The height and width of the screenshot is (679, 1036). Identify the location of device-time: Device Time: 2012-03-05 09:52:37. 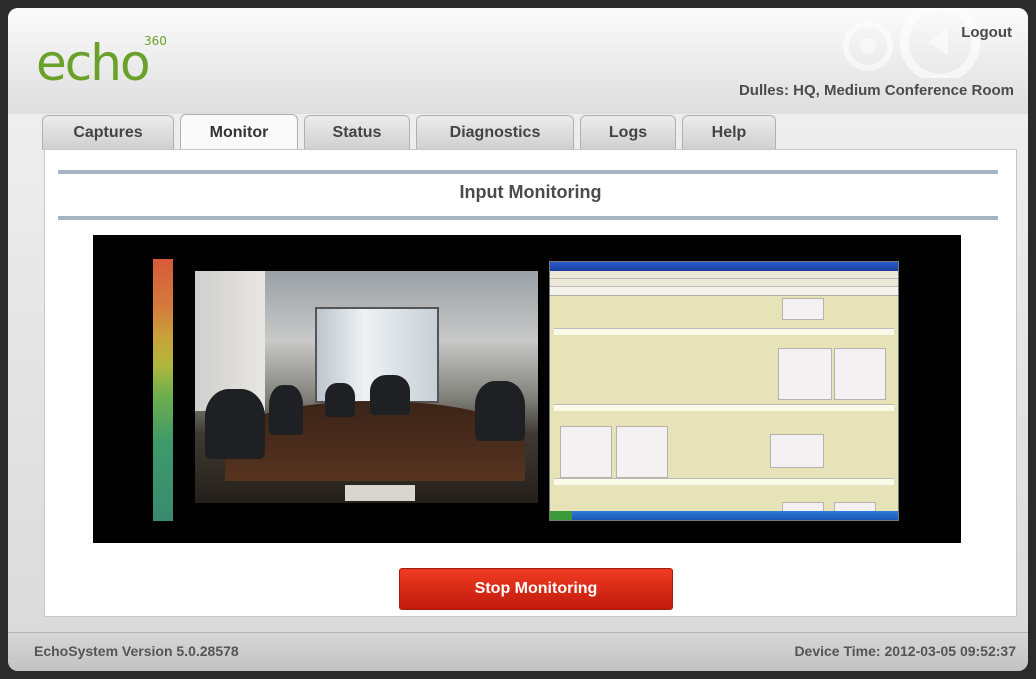
(905, 651).